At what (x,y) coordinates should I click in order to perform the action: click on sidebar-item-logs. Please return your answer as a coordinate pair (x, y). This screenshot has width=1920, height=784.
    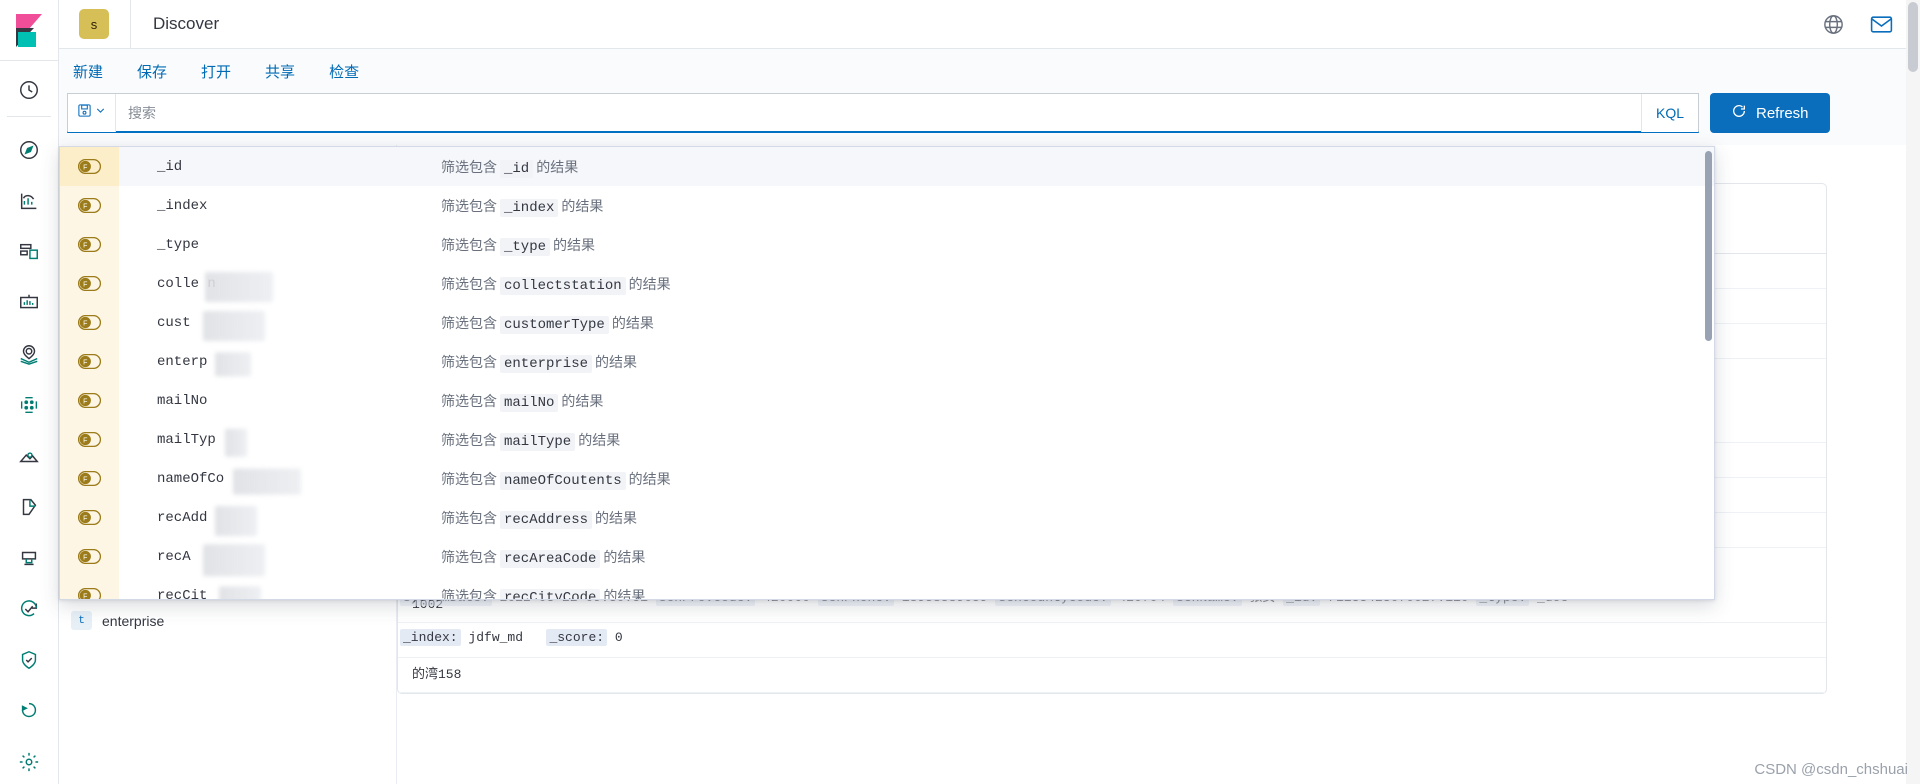
    Looking at the image, I should click on (29, 507).